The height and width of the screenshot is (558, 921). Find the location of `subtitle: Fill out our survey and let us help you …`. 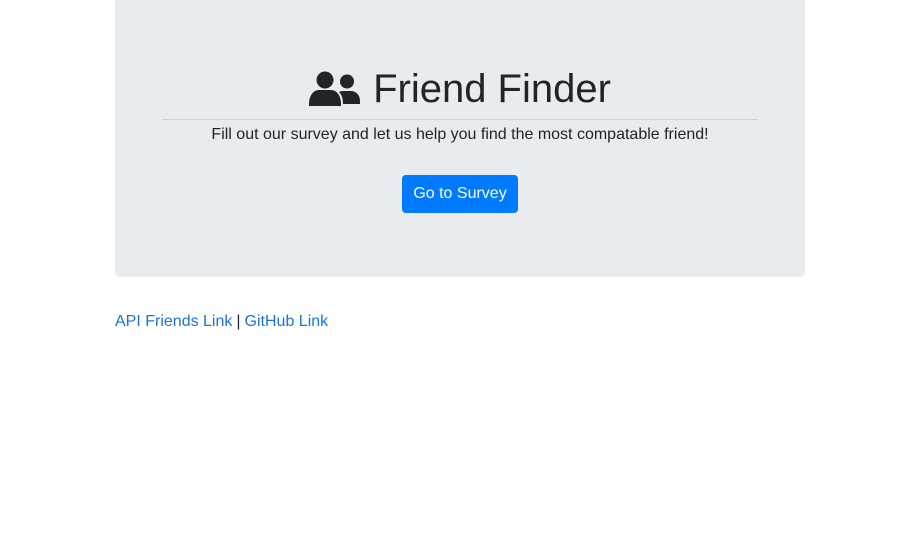

subtitle: Fill out our survey and let us help you … is located at coordinates (460, 134).